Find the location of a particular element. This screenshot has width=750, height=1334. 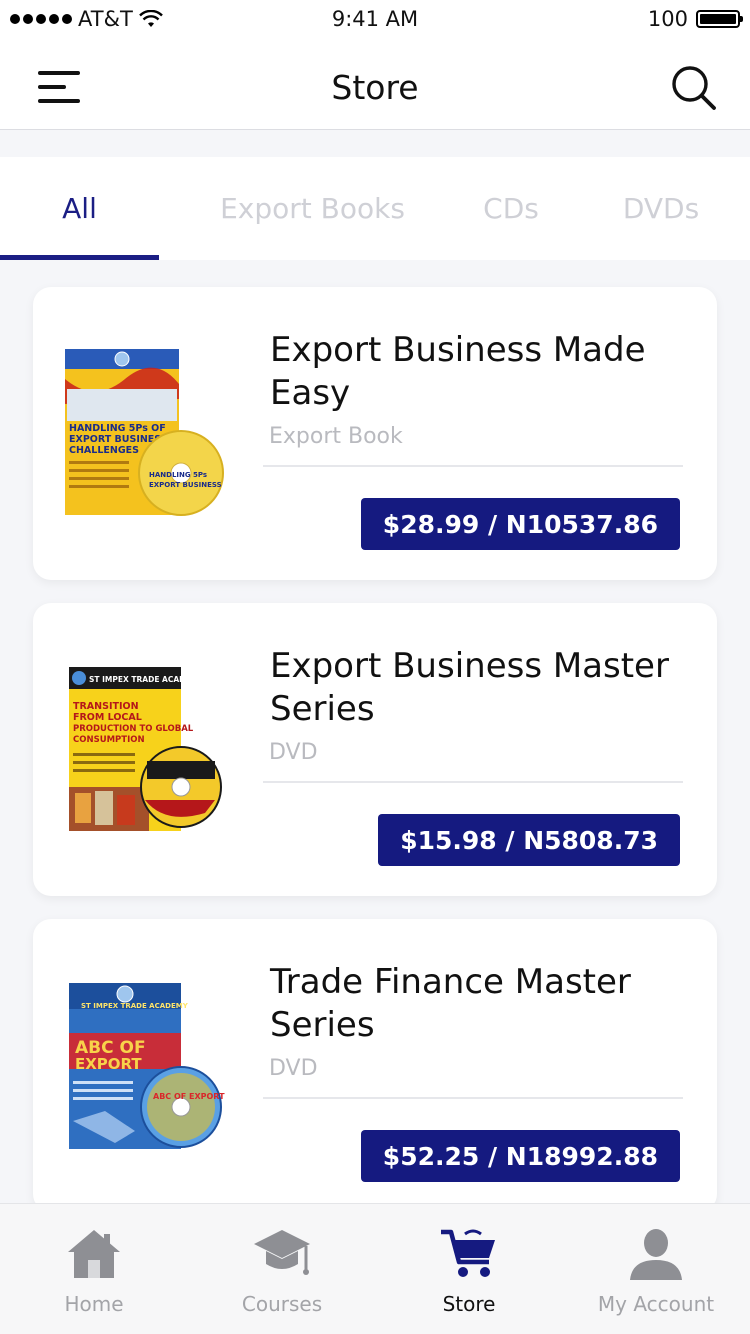

clock: 9:41 AM is located at coordinates (375, 19).